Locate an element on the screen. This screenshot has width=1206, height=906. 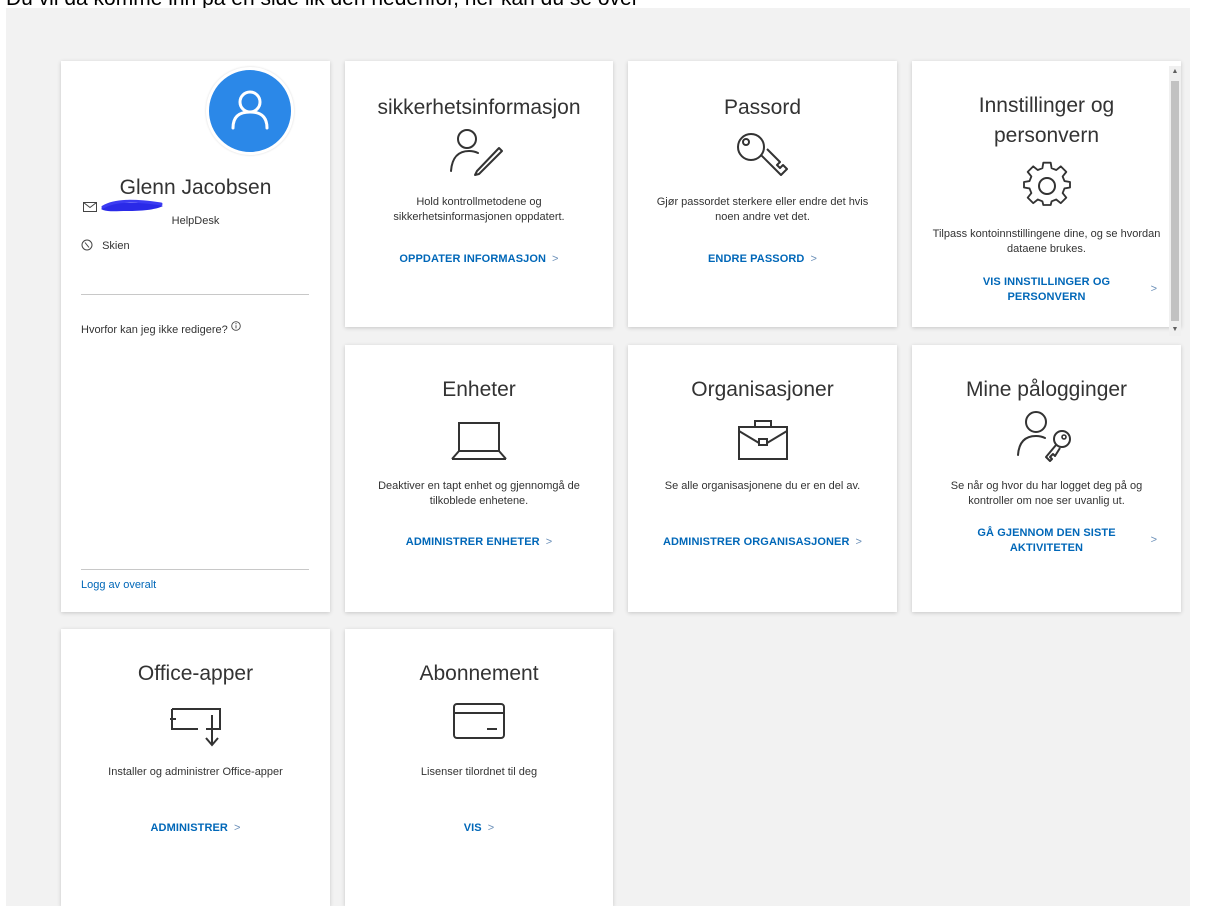
person-edit-icon is located at coordinates (476, 152).